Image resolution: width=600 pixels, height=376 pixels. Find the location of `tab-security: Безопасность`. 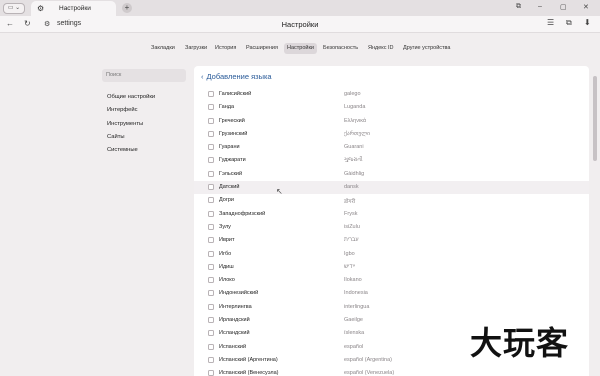

tab-security: Безопасность is located at coordinates (340, 48).